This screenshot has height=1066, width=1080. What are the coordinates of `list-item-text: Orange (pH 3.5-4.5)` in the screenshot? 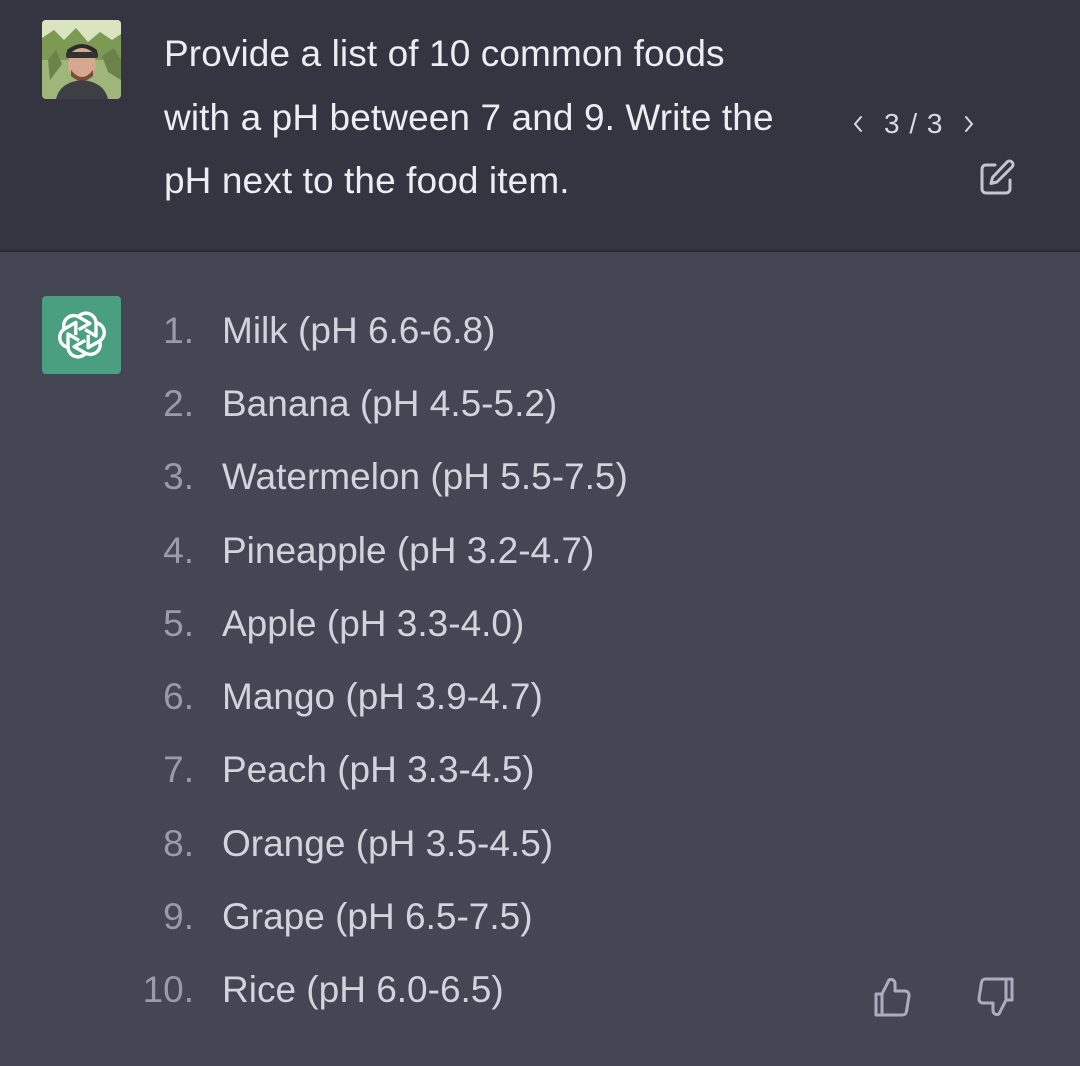 It's located at (388, 843).